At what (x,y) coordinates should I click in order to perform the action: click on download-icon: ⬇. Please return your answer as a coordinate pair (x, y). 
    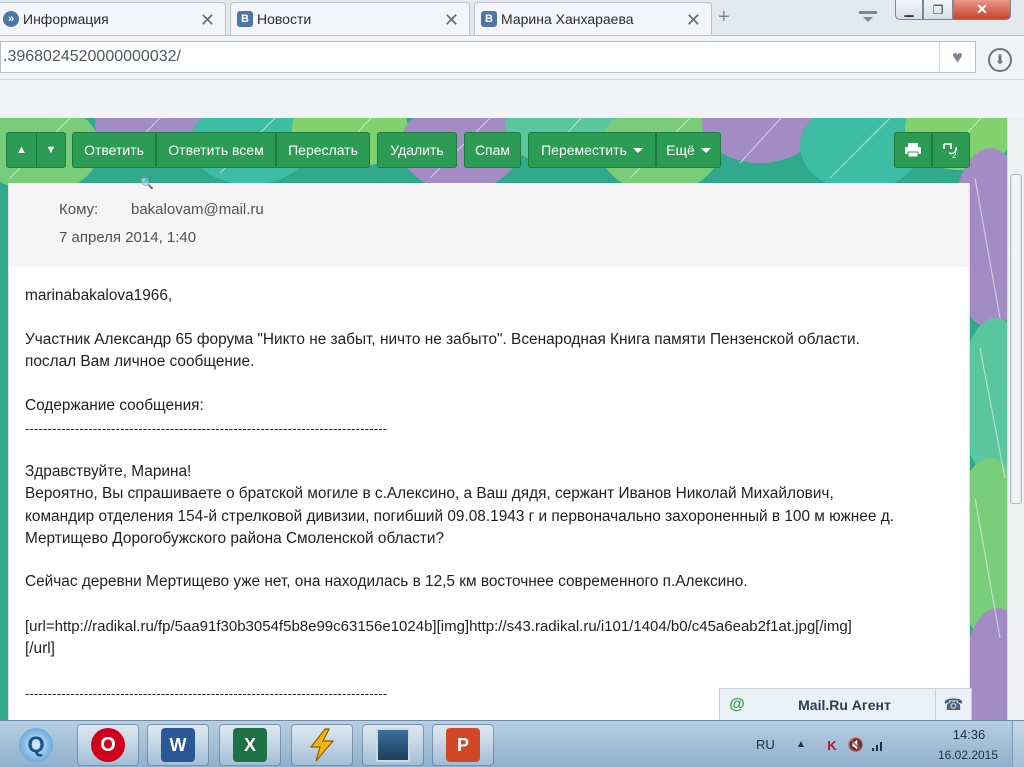
    Looking at the image, I should click on (1000, 60).